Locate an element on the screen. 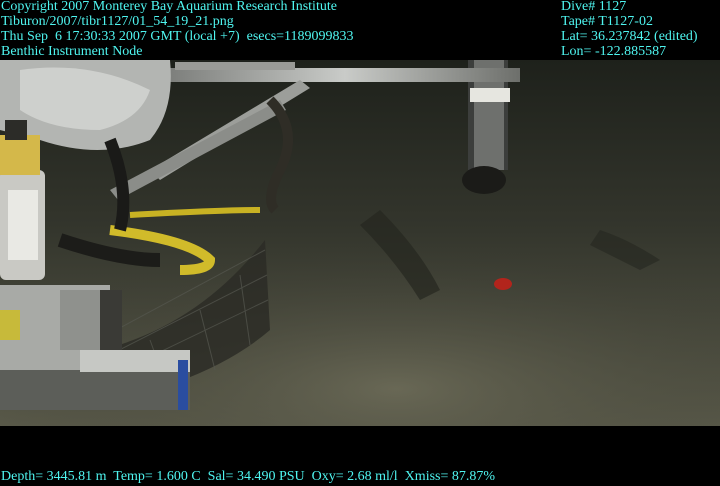  overlay-lat: Lat= 36.237842 (edited) is located at coordinates (629, 36).